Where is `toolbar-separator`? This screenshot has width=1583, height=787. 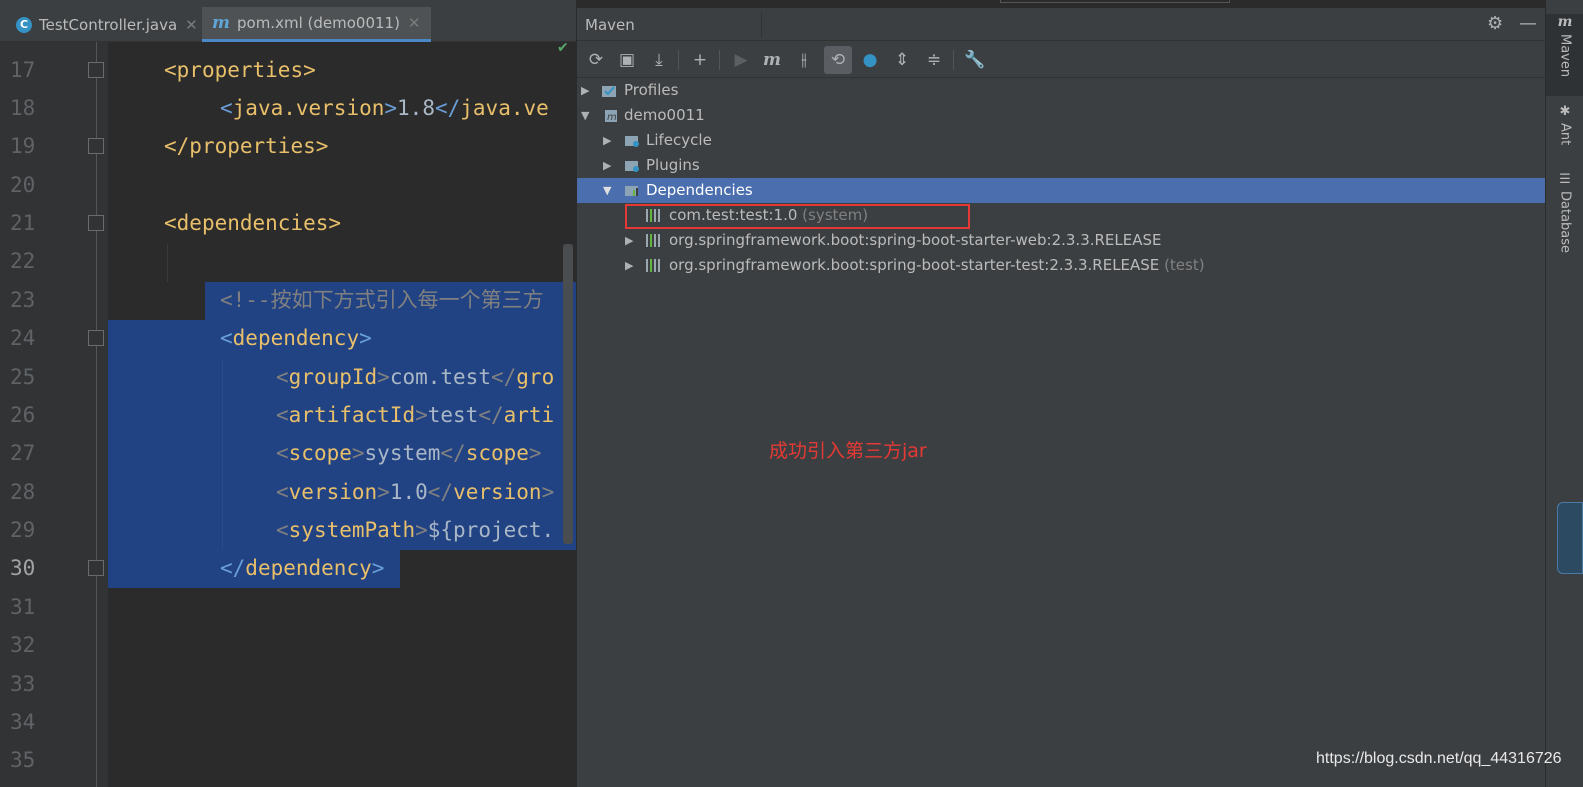
toolbar-separator is located at coordinates (678, 60).